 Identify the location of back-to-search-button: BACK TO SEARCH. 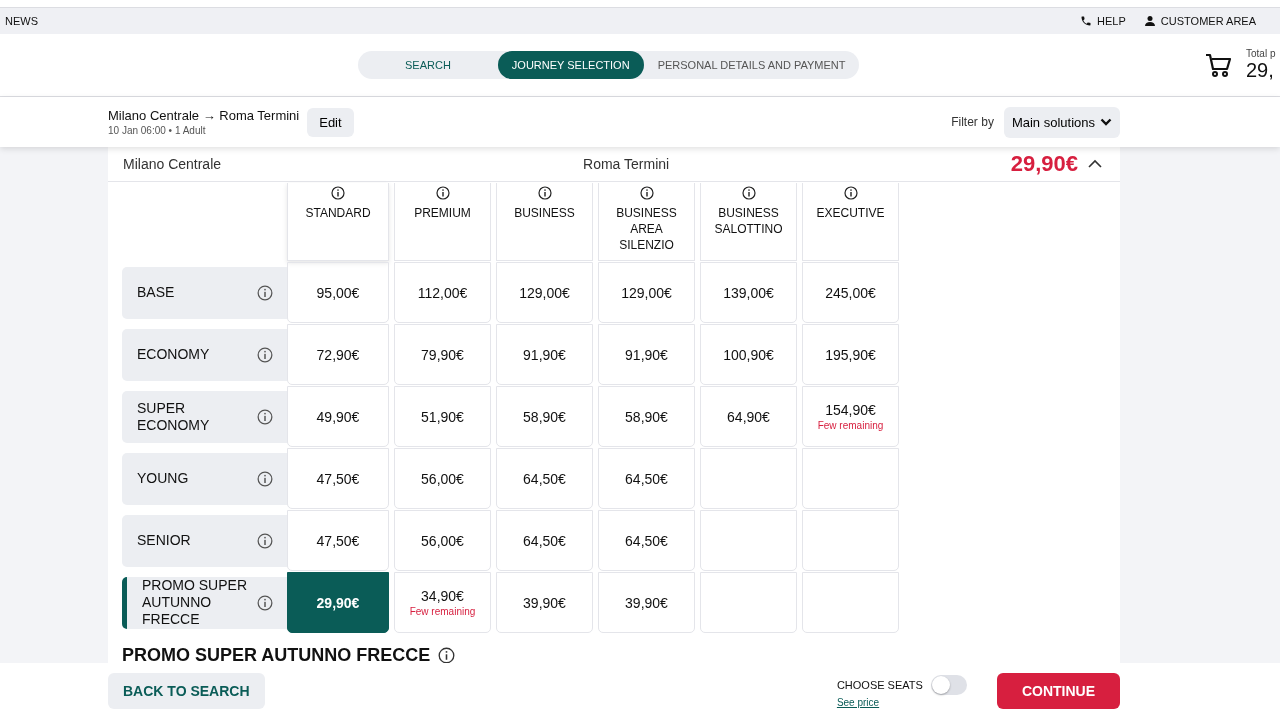
(186, 691).